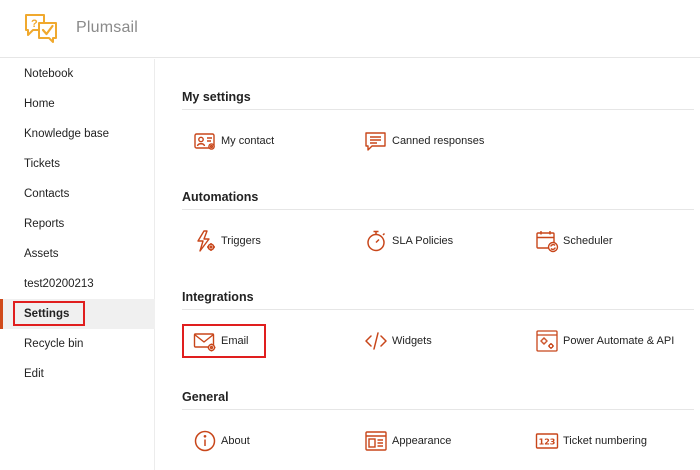  Describe the element at coordinates (49, 74) in the screenshot. I see `sidebar-item-label: Notebook` at that location.